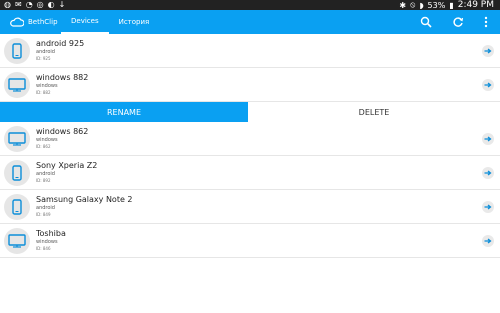  Describe the element at coordinates (43, 58) in the screenshot. I see `device-id: ID: 925` at that location.